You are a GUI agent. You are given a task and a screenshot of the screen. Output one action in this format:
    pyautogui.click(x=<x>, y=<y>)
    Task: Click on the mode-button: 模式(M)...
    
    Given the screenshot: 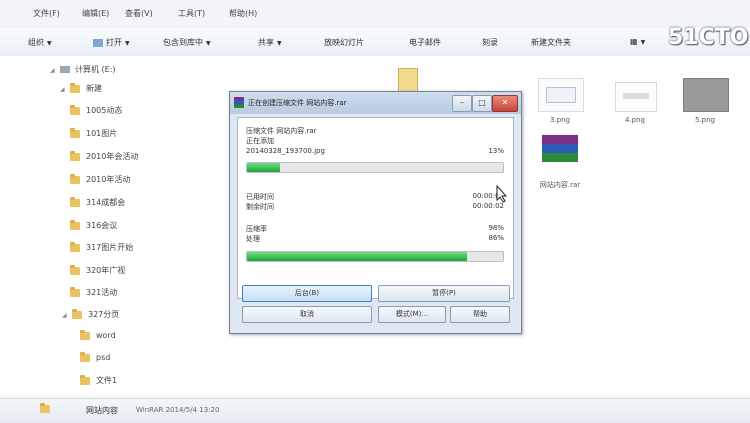 What is the action you would take?
    pyautogui.click(x=412, y=314)
    